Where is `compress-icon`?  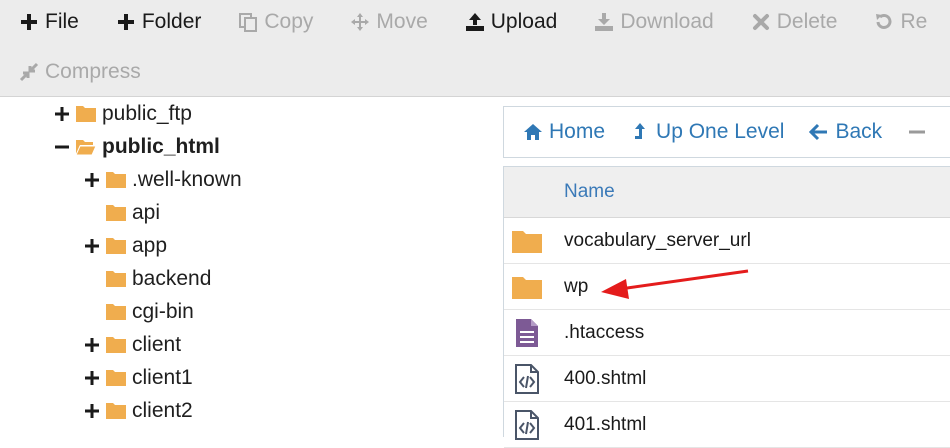 compress-icon is located at coordinates (29, 72).